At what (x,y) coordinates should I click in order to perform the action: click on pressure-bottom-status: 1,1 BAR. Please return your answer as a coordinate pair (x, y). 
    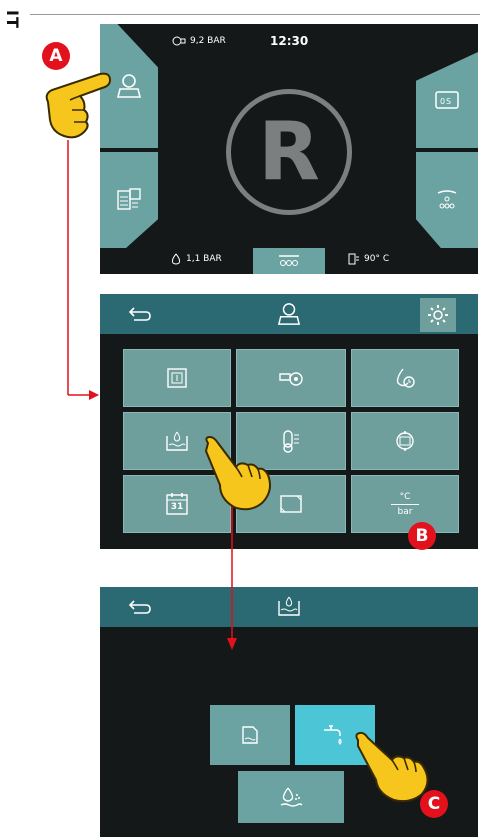
    Looking at the image, I should click on (196, 259).